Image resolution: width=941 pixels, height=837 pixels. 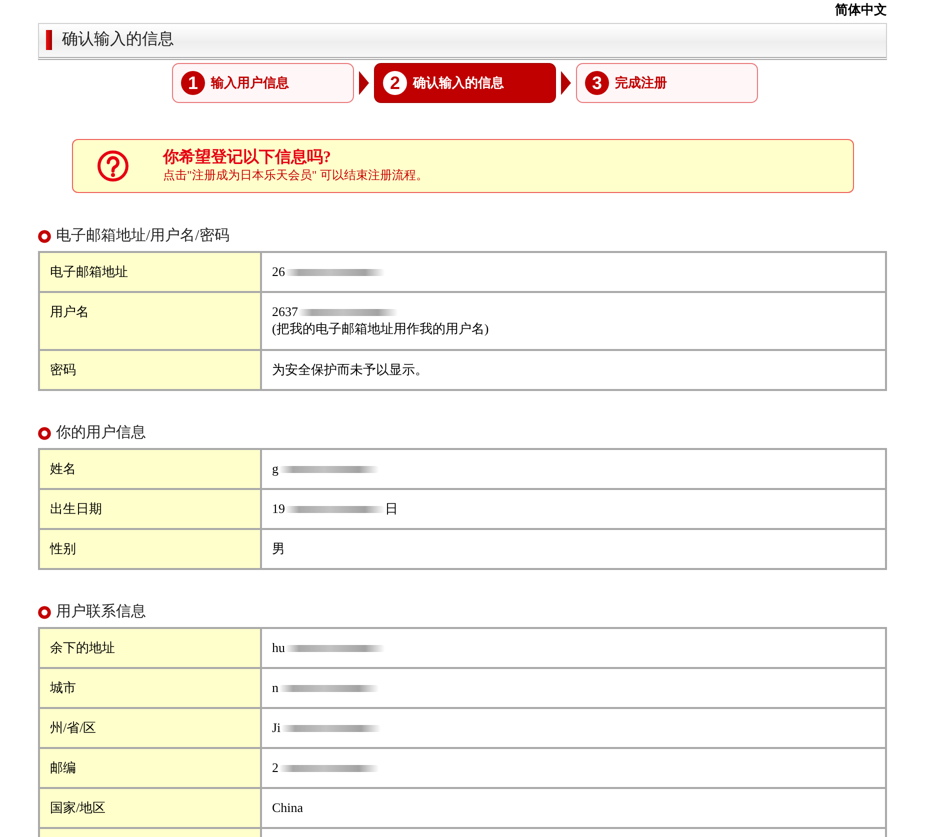 What do you see at coordinates (150, 370) in the screenshot?
I see `label-cell: 密码` at bounding box center [150, 370].